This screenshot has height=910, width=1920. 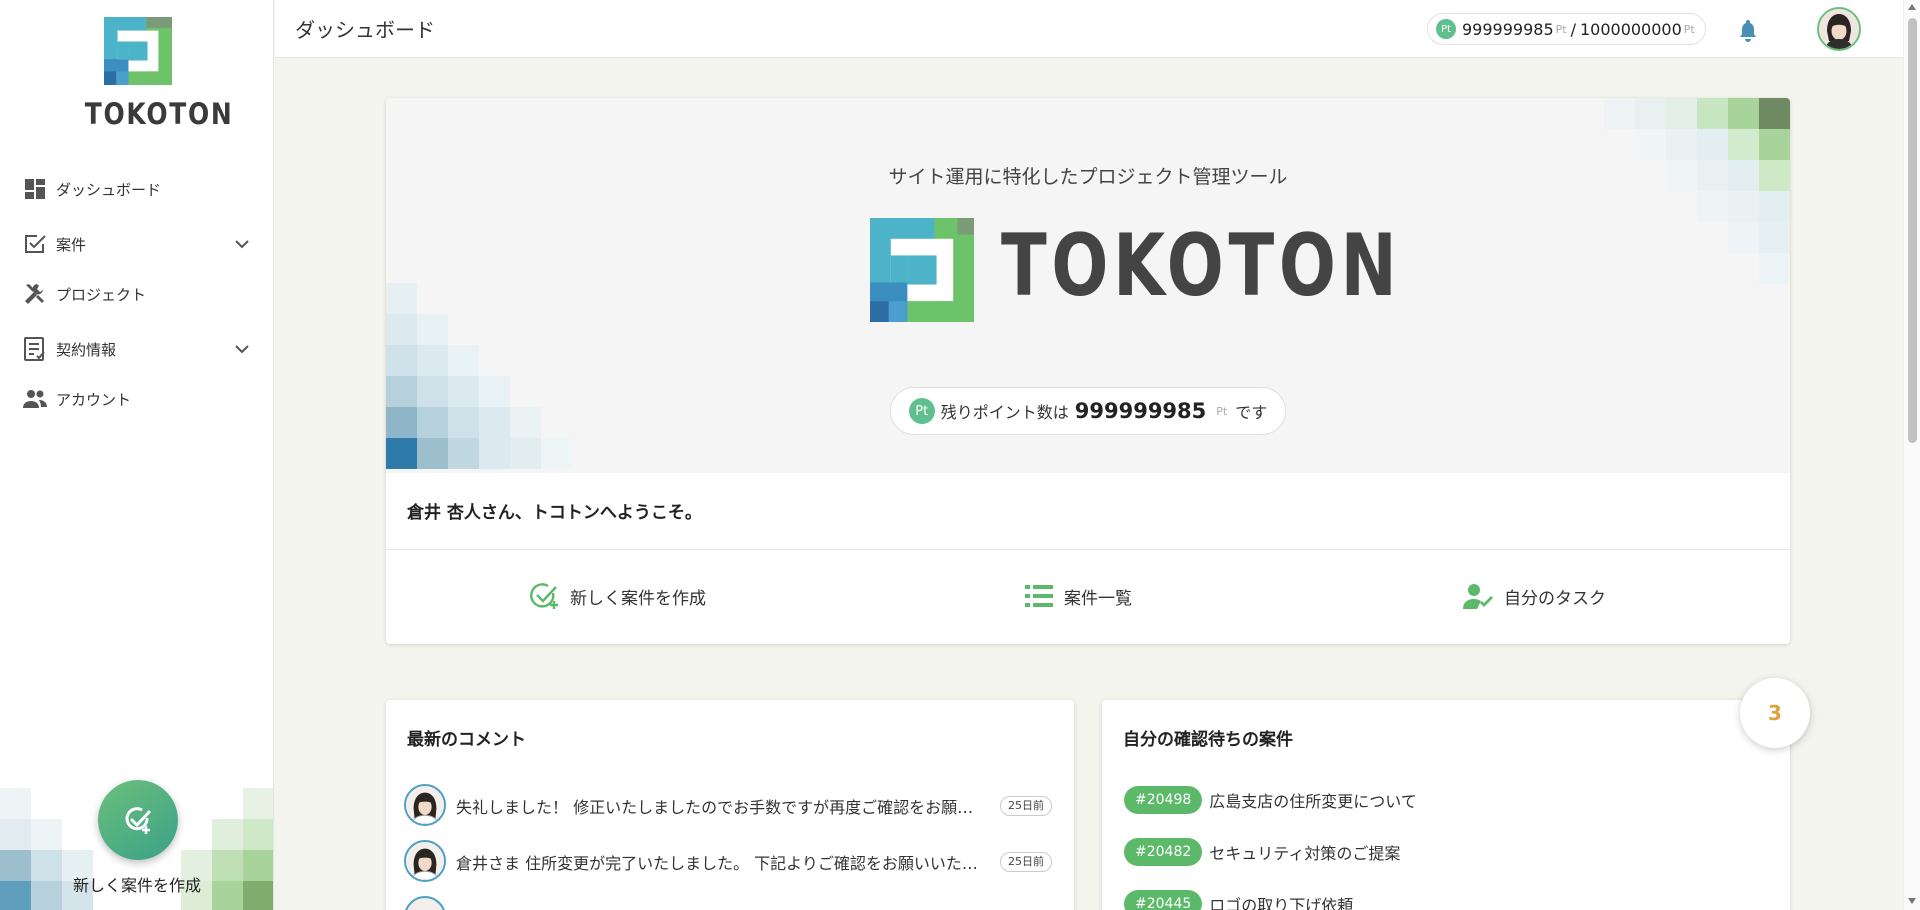 I want to click on case-list-button: 案件一覧, so click(x=1077, y=596).